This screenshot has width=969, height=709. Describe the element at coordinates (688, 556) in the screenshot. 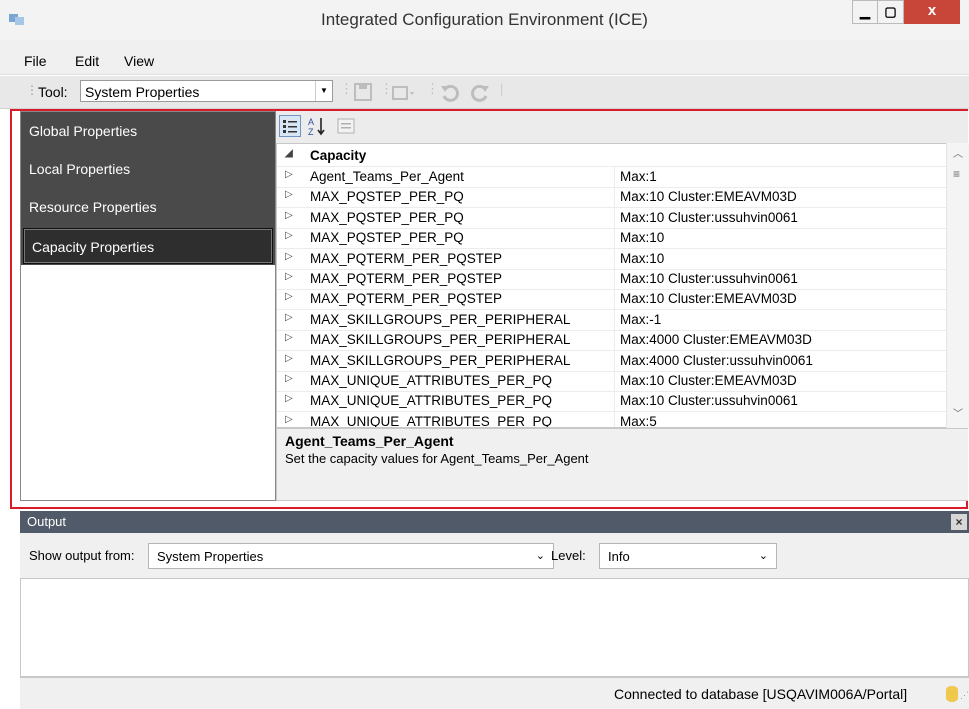

I see `level-select: Info ⌄` at that location.